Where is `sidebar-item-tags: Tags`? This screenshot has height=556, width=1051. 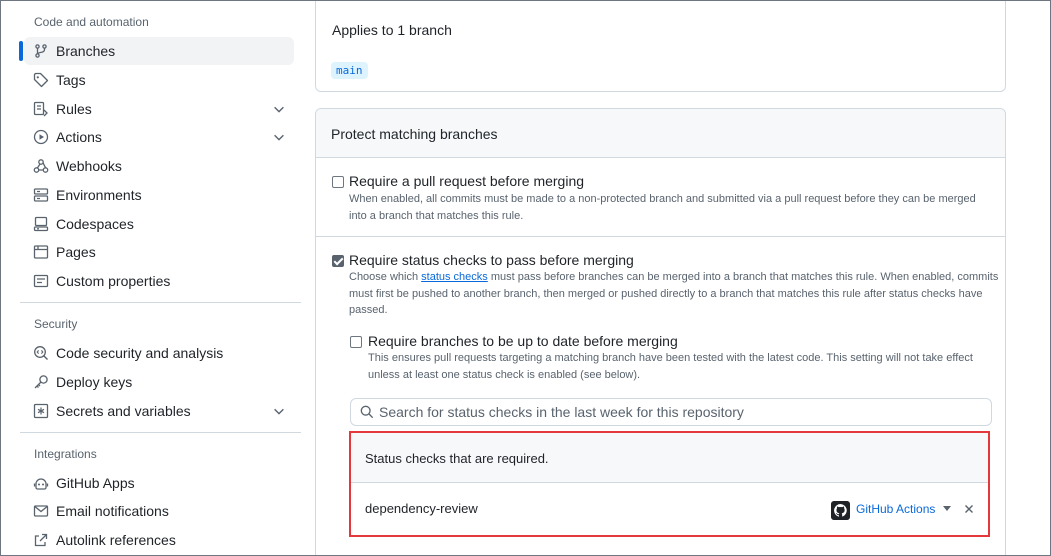 sidebar-item-tags: Tags is located at coordinates (159, 80).